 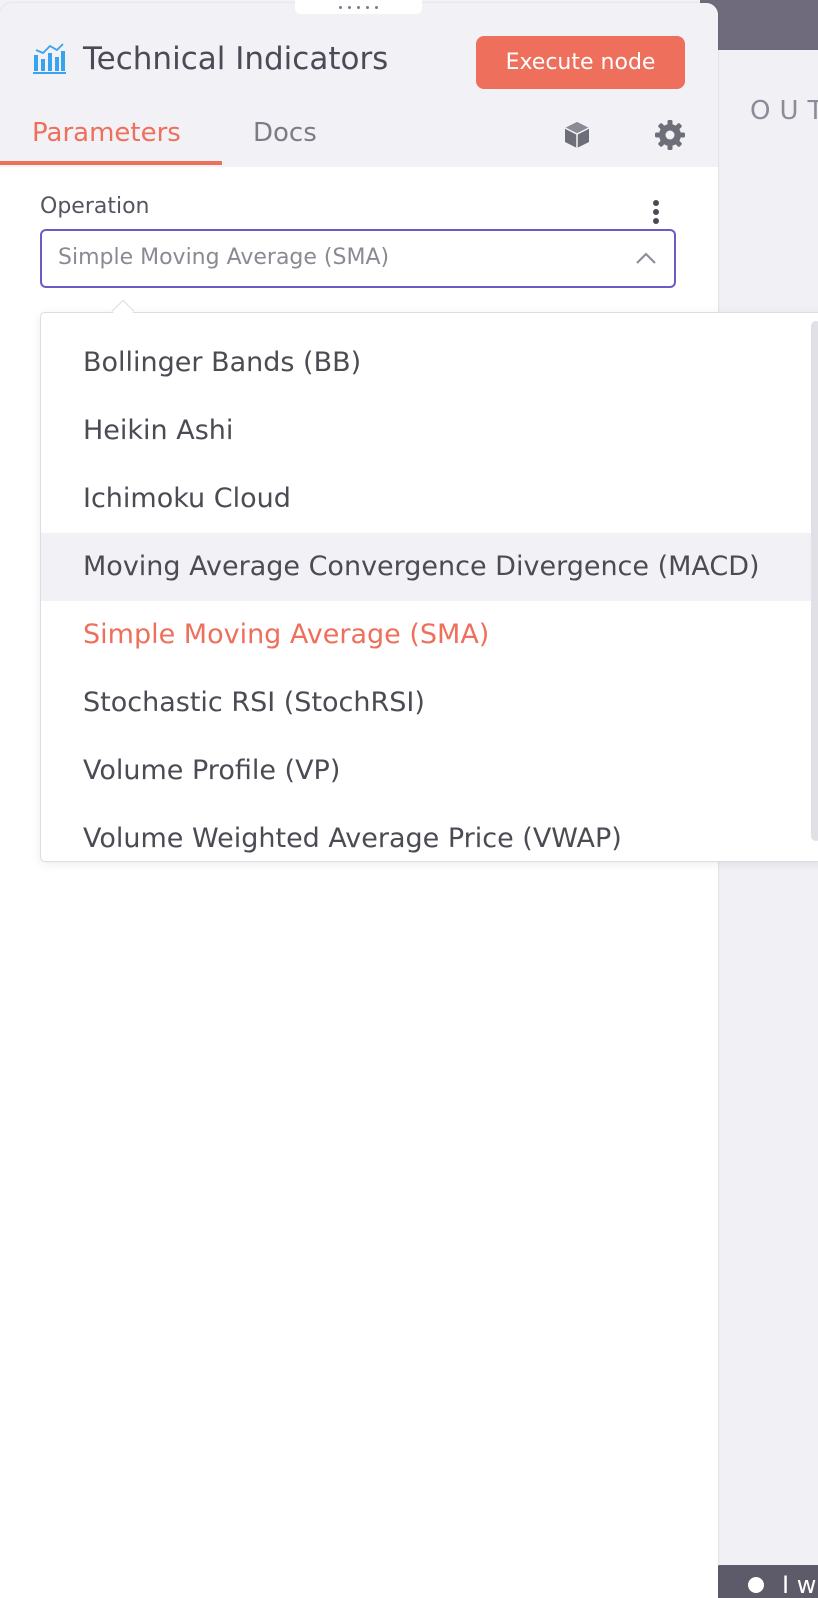 What do you see at coordinates (646, 258) in the screenshot?
I see `chevron-up-icon` at bounding box center [646, 258].